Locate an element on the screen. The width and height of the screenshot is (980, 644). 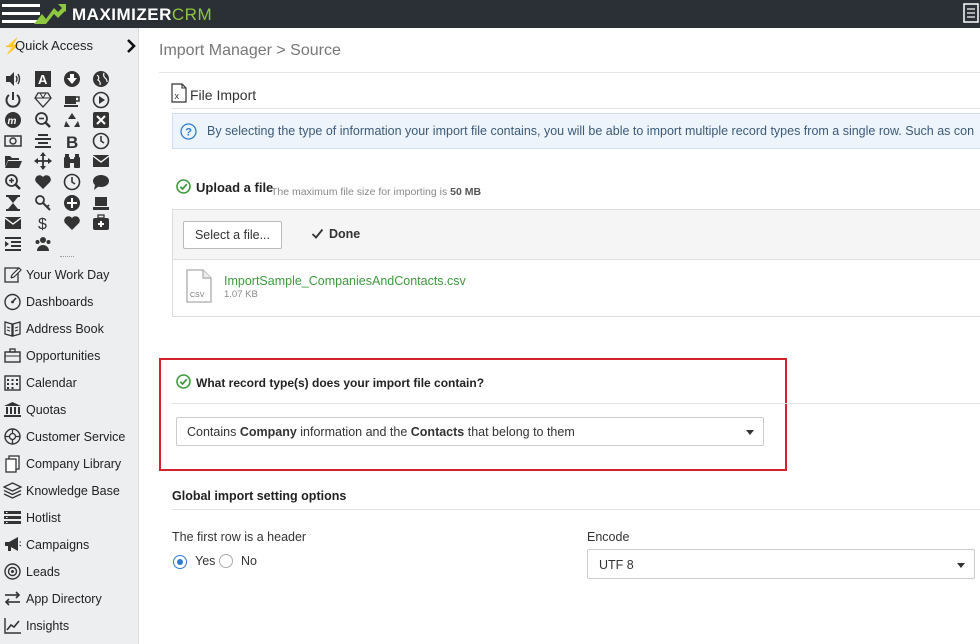
global-settings-title: Global import setting options is located at coordinates (259, 496).